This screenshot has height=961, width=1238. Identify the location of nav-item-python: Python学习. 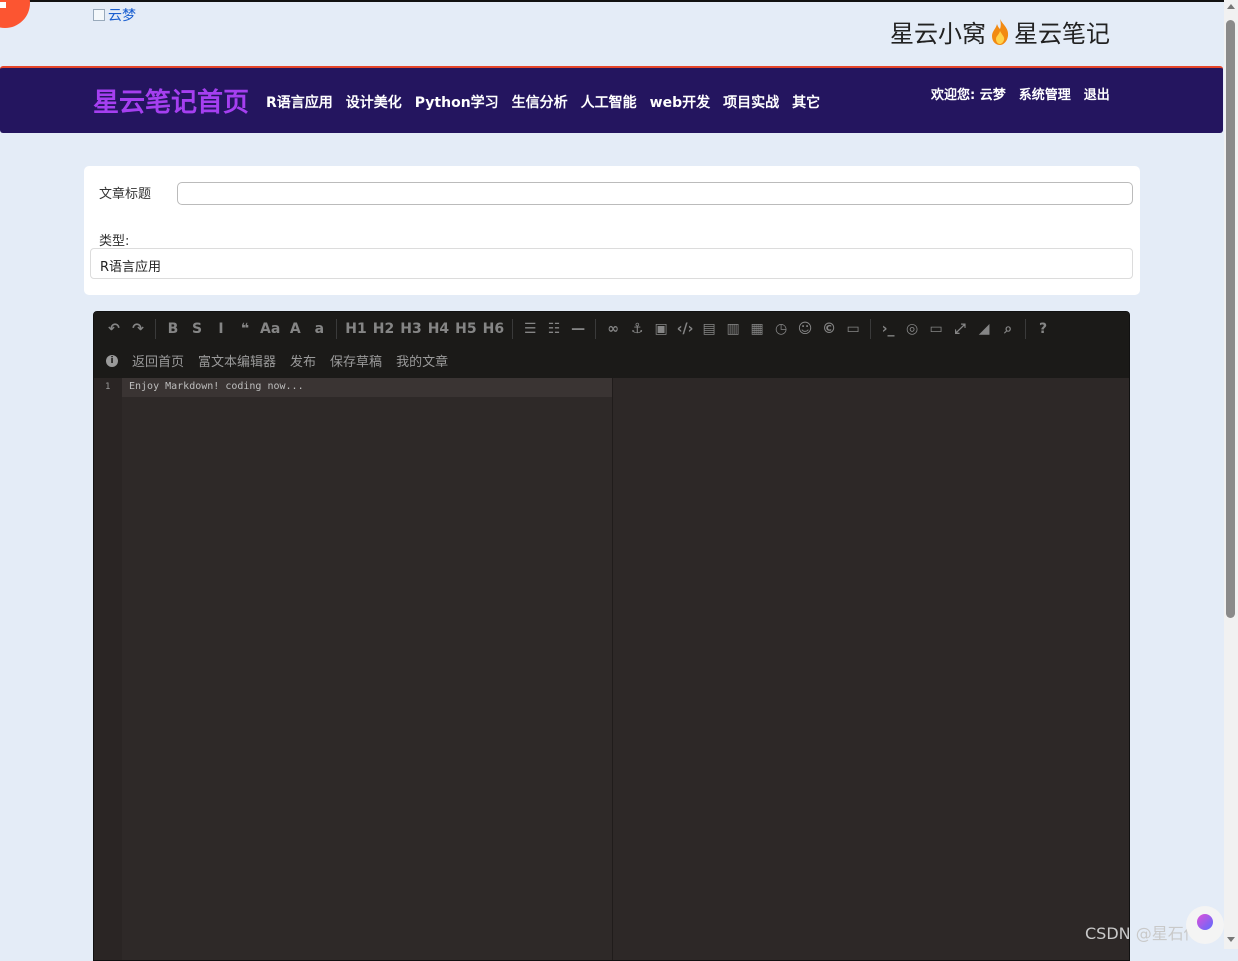
(457, 102).